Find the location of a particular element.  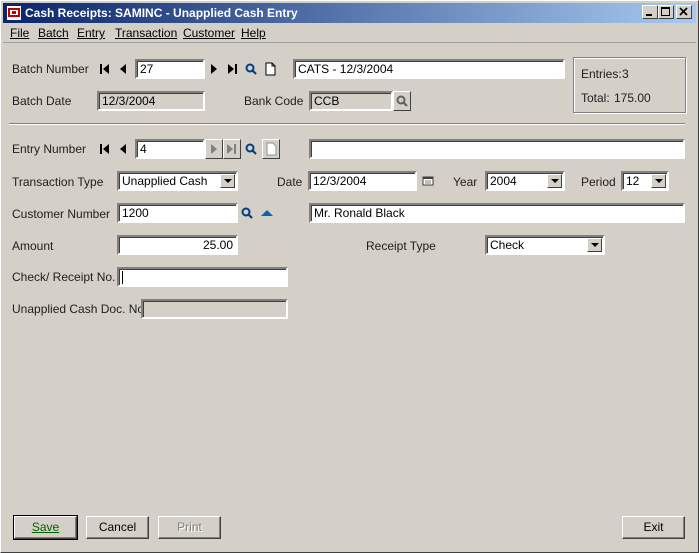

unapplied-doc-no-field is located at coordinates (214, 309).